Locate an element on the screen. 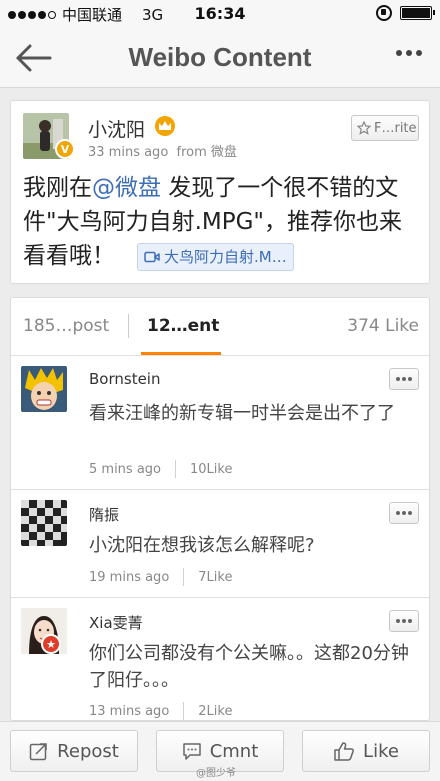 This screenshot has height=781, width=440. comment-text: 小沈阳在想我该怎么解释呢? is located at coordinates (202, 545).